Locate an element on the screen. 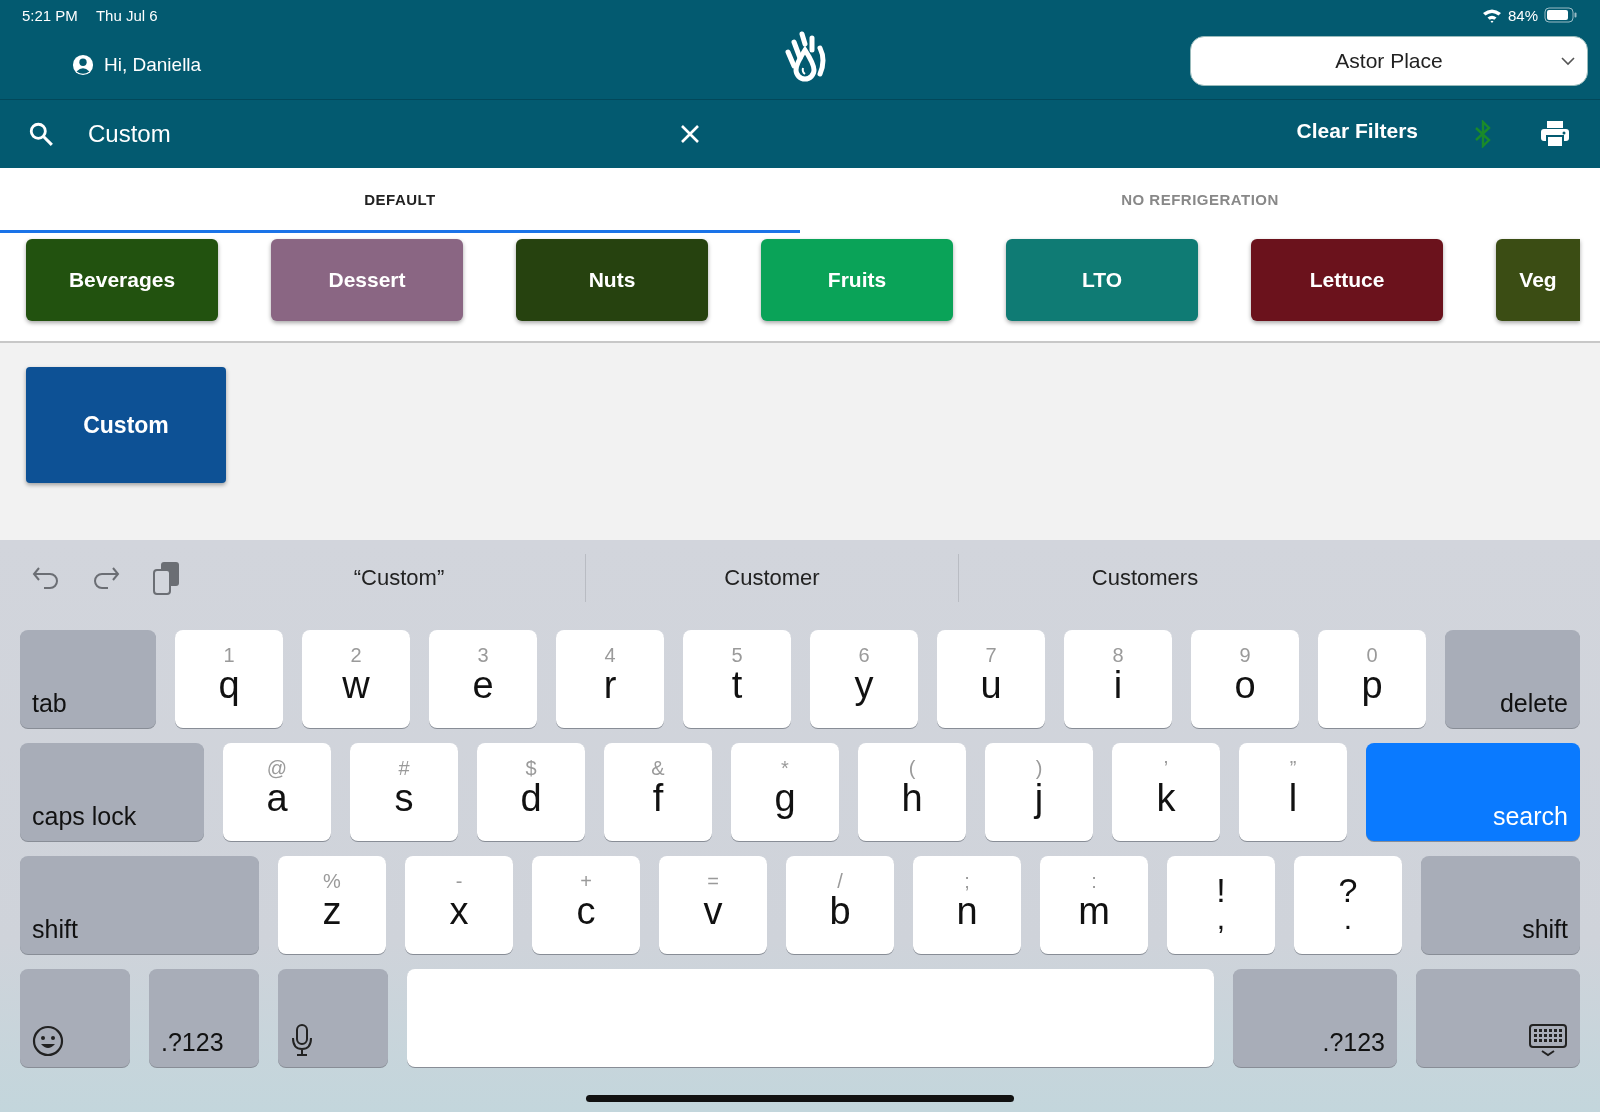 This screenshot has width=1600, height=1112. location-dropdown: Astor Place is located at coordinates (1389, 60).